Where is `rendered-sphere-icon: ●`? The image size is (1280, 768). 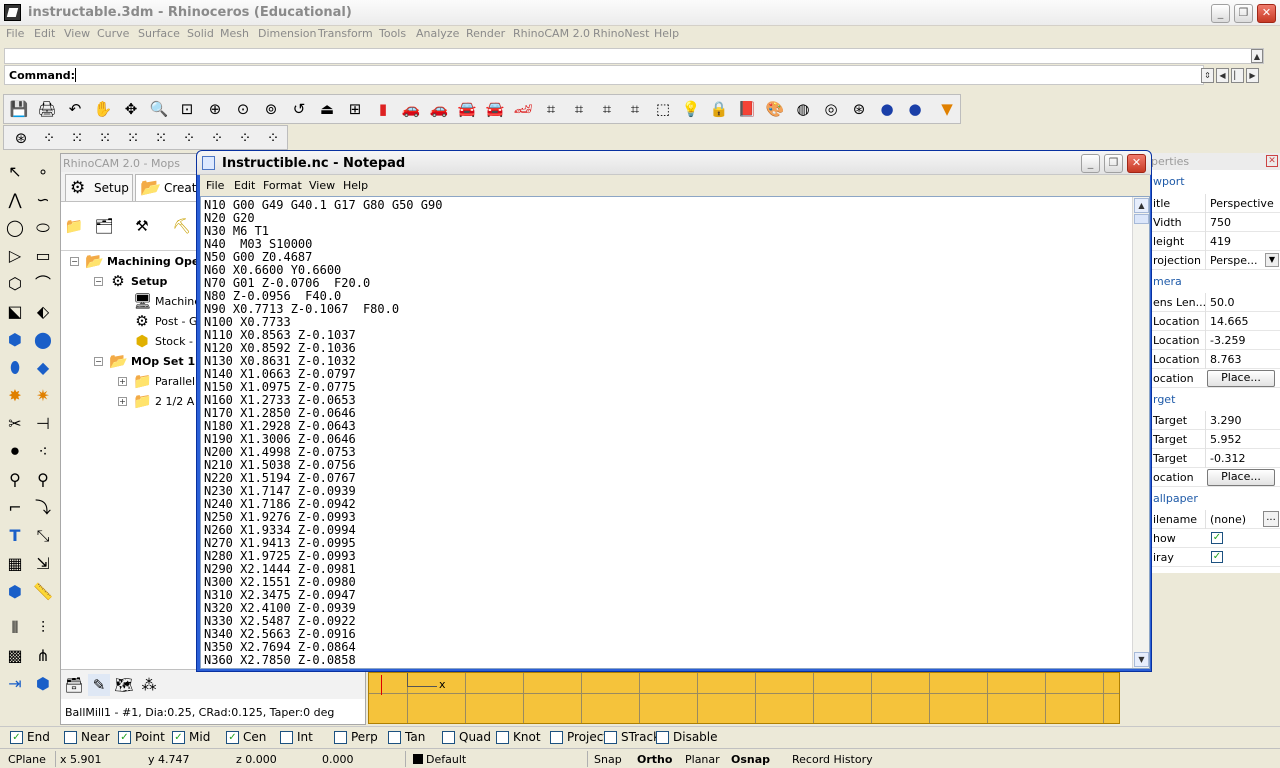 rendered-sphere-icon: ● is located at coordinates (887, 109).